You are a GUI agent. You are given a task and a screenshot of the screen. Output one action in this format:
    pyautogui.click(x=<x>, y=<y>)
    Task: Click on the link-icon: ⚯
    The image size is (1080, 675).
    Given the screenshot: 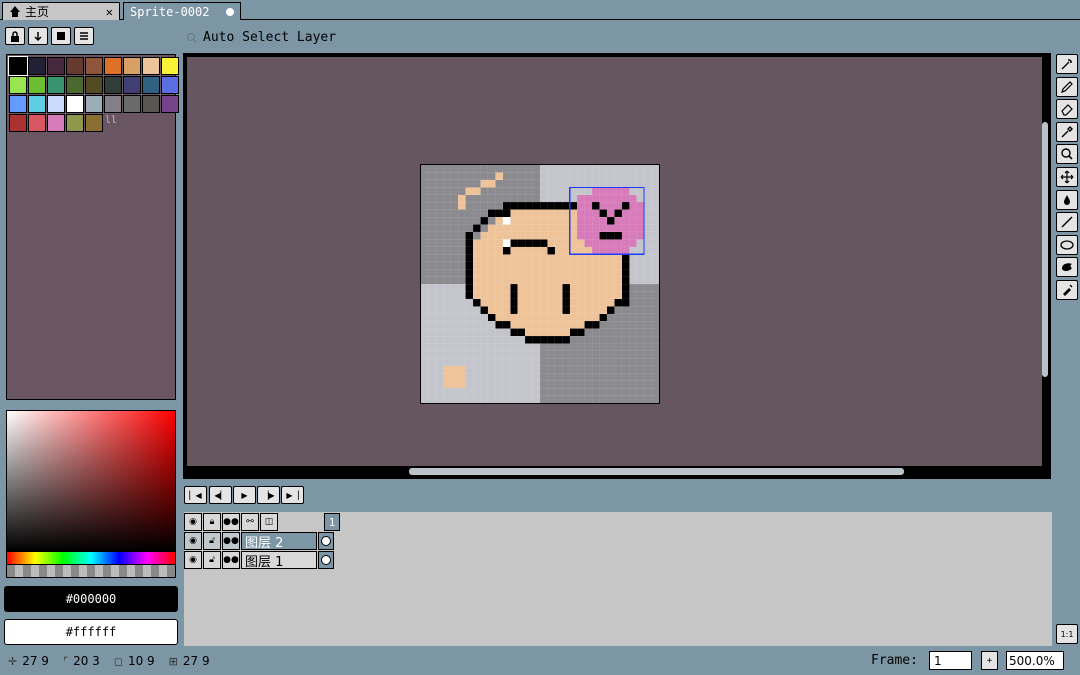 What is the action you would take?
    pyautogui.click(x=250, y=522)
    